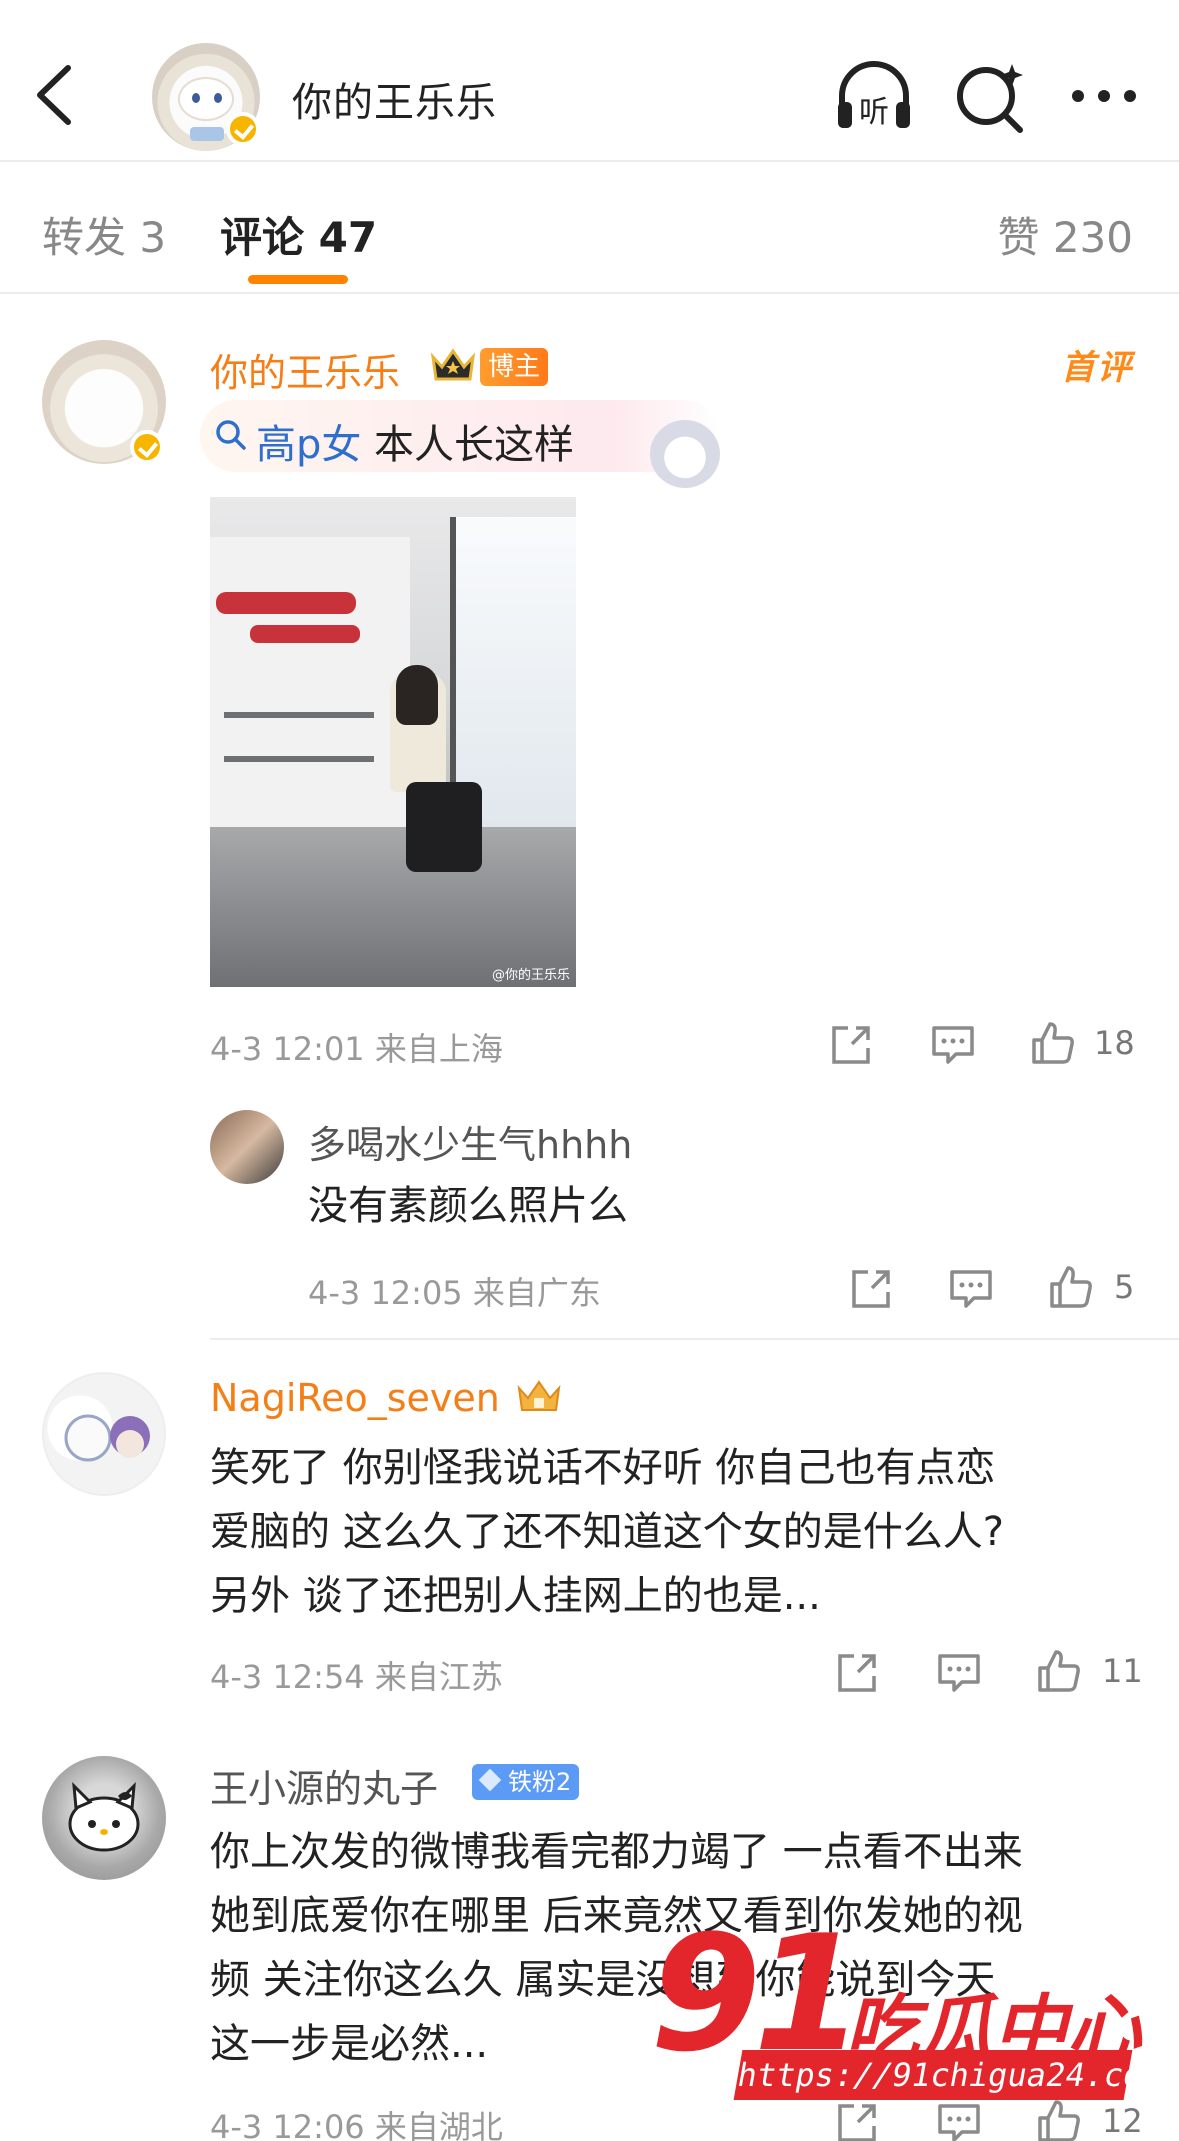  What do you see at coordinates (356, 1049) in the screenshot?
I see `comment-meta: 4-3 12:01 来自上海` at bounding box center [356, 1049].